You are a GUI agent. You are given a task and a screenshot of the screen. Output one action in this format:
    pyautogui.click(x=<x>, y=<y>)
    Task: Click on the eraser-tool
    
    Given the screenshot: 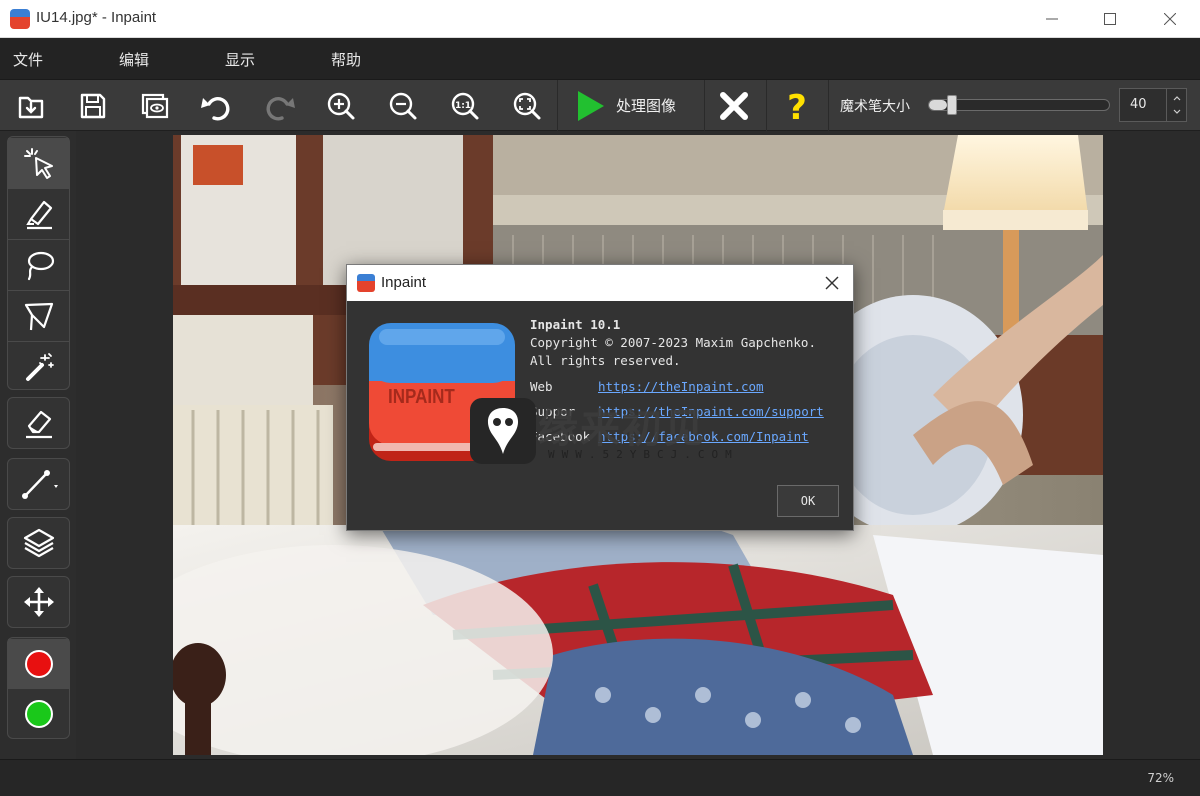 What is the action you would take?
    pyautogui.click(x=38, y=423)
    